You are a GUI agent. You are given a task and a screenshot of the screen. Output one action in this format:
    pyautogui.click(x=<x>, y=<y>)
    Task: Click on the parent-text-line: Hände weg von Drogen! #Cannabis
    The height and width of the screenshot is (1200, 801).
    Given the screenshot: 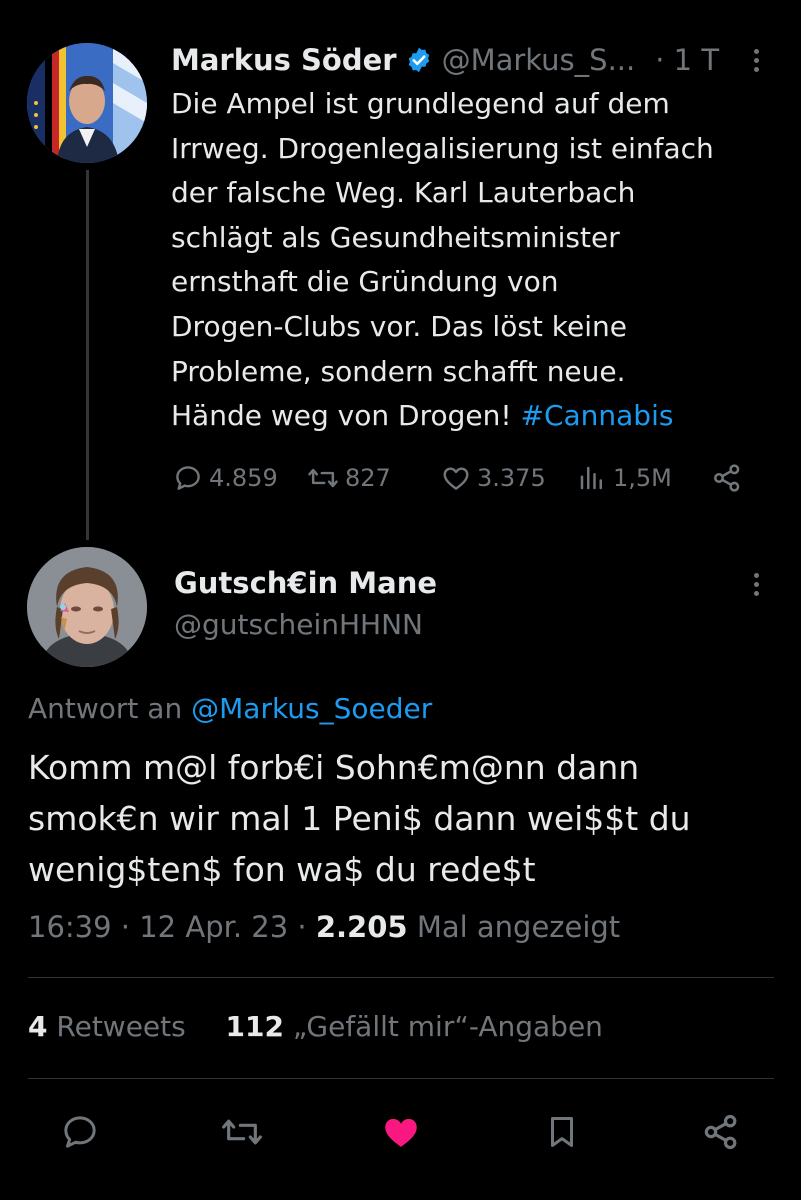 What is the action you would take?
    pyautogui.click(x=471, y=416)
    